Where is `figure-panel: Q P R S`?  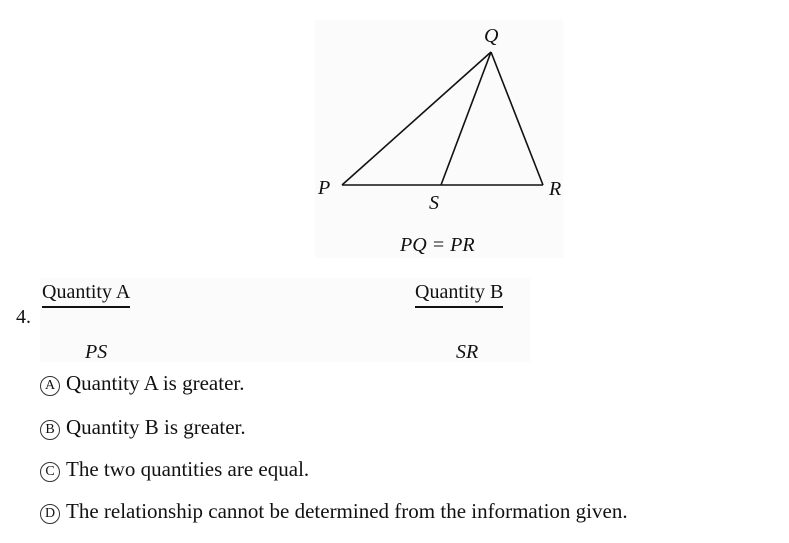 figure-panel: Q P R S is located at coordinates (439, 139).